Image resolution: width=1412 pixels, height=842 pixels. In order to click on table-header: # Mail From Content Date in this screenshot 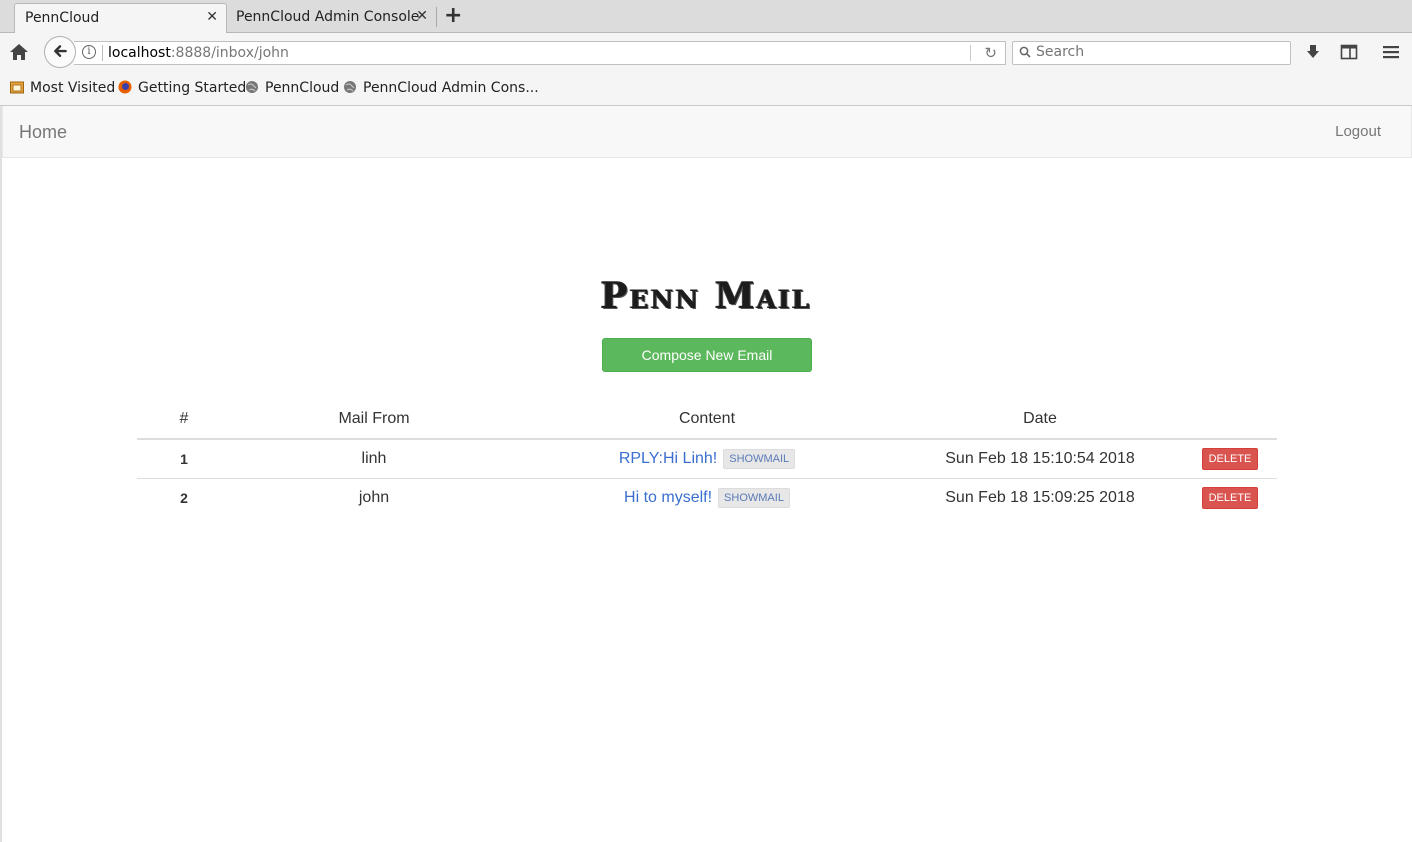, I will do `click(707, 420)`.